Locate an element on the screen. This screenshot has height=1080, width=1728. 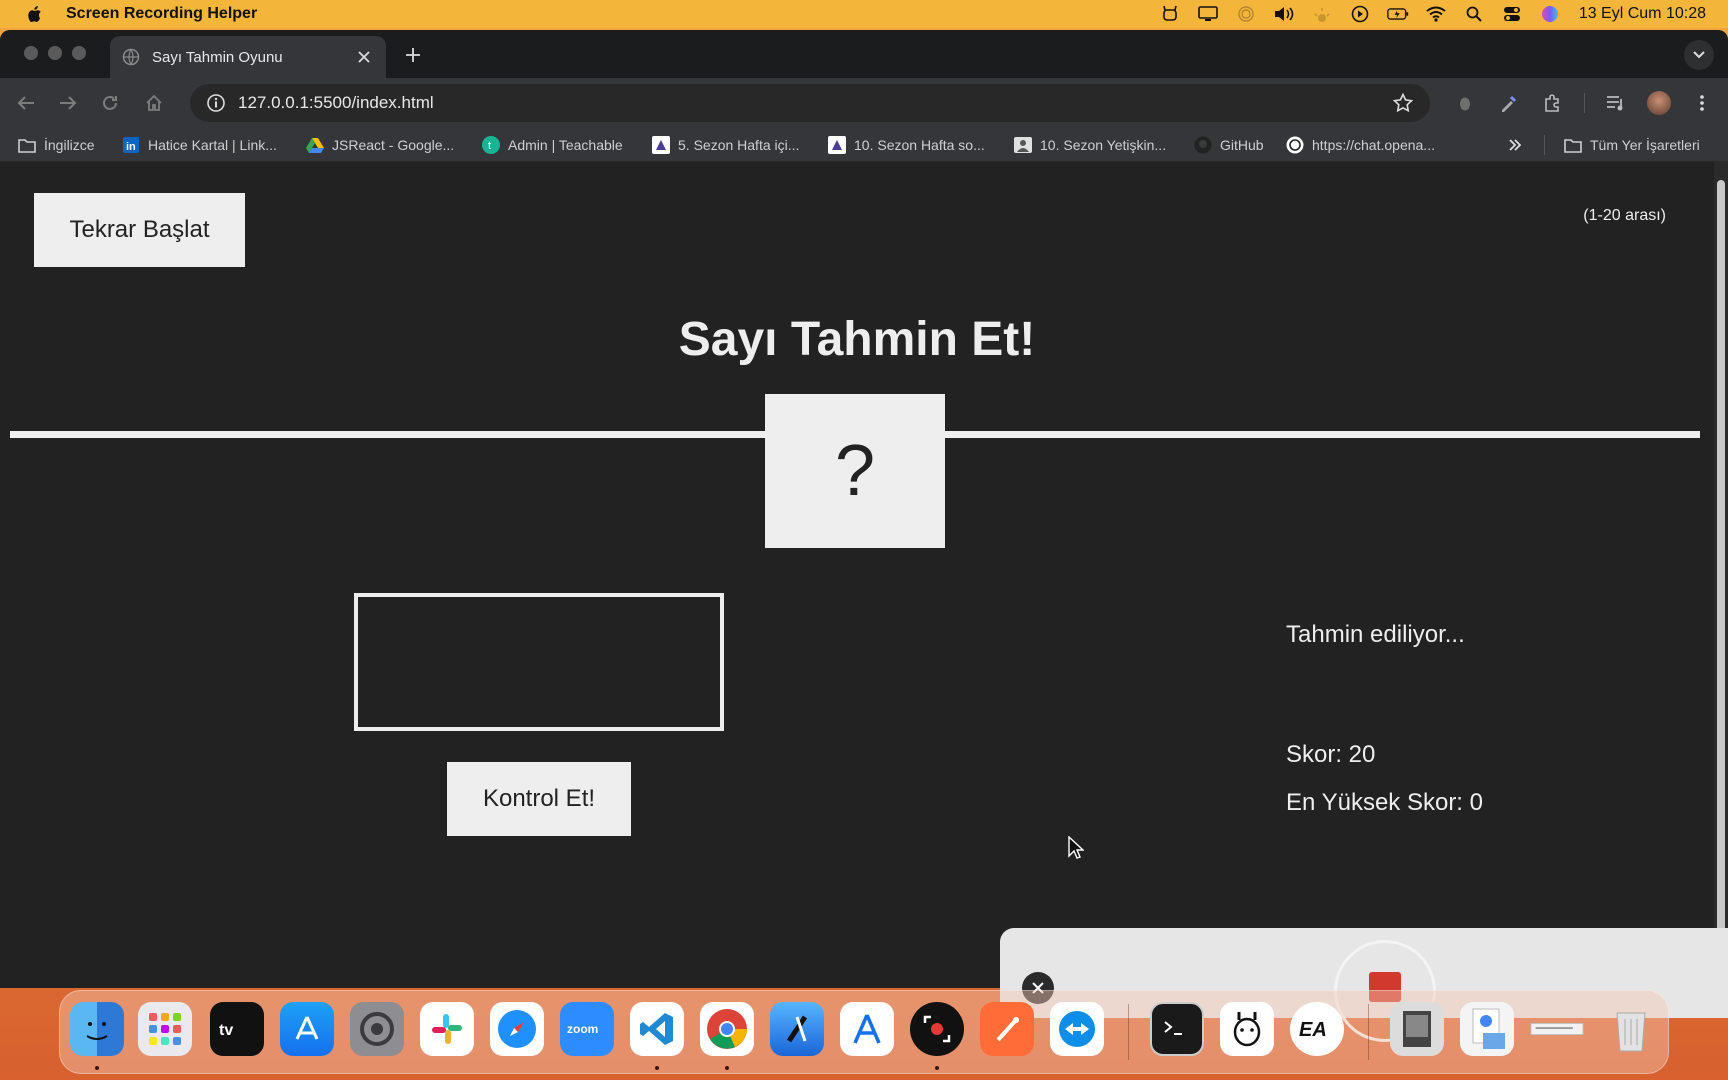
new-tab-icon is located at coordinates (413, 55).